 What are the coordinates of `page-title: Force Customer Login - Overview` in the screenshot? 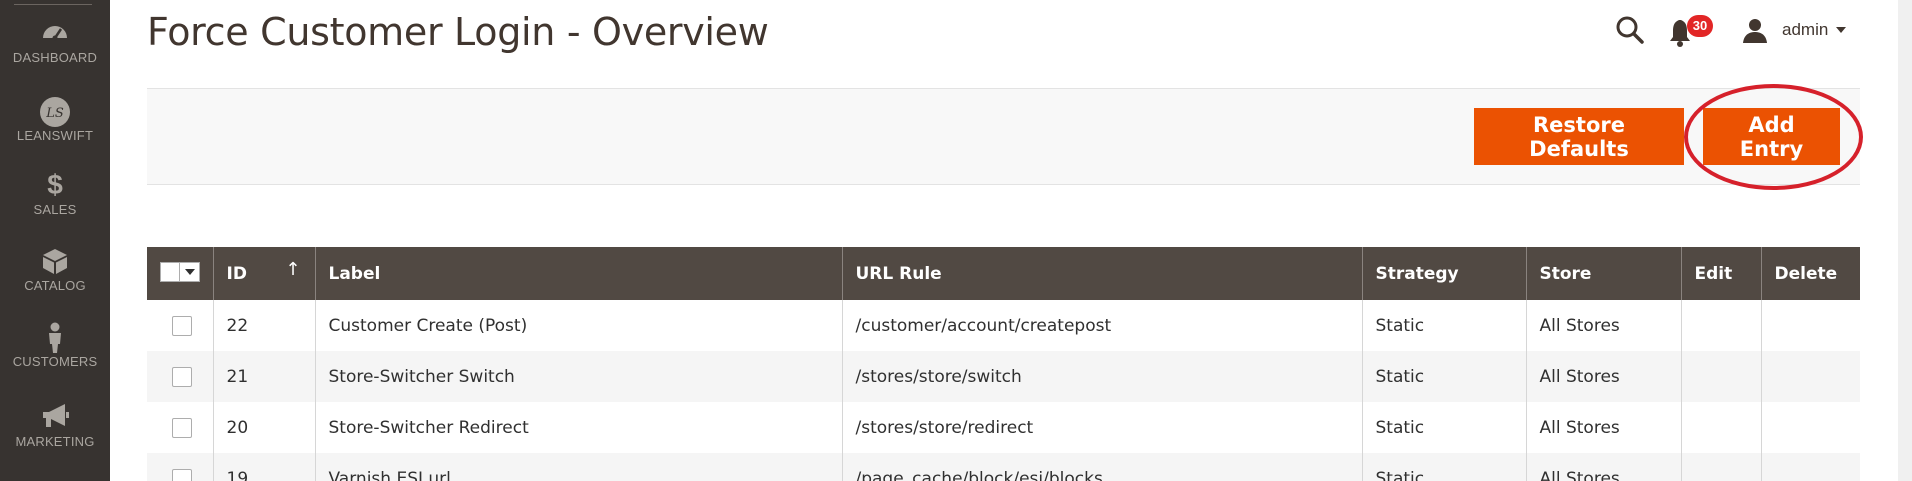 It's located at (458, 32).